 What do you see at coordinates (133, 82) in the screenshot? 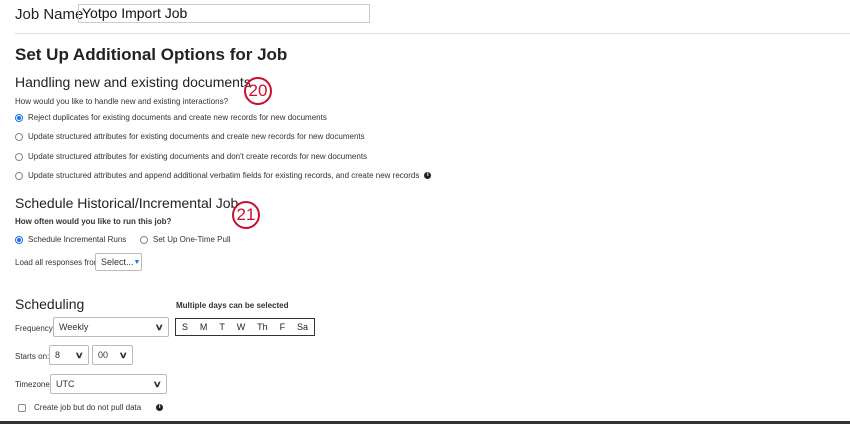
I see `handling-heading: Handling new and existing documents` at bounding box center [133, 82].